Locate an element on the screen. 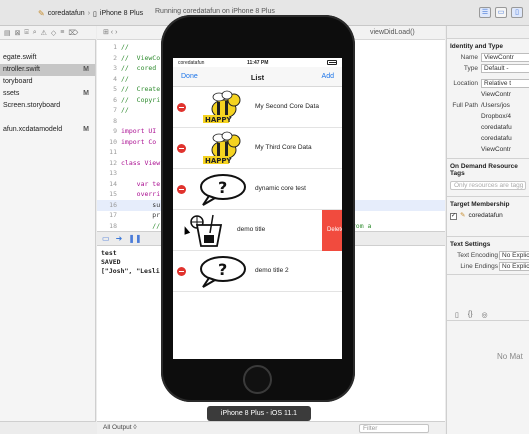  scheme-project: coredatafun is located at coordinates (66, 13).